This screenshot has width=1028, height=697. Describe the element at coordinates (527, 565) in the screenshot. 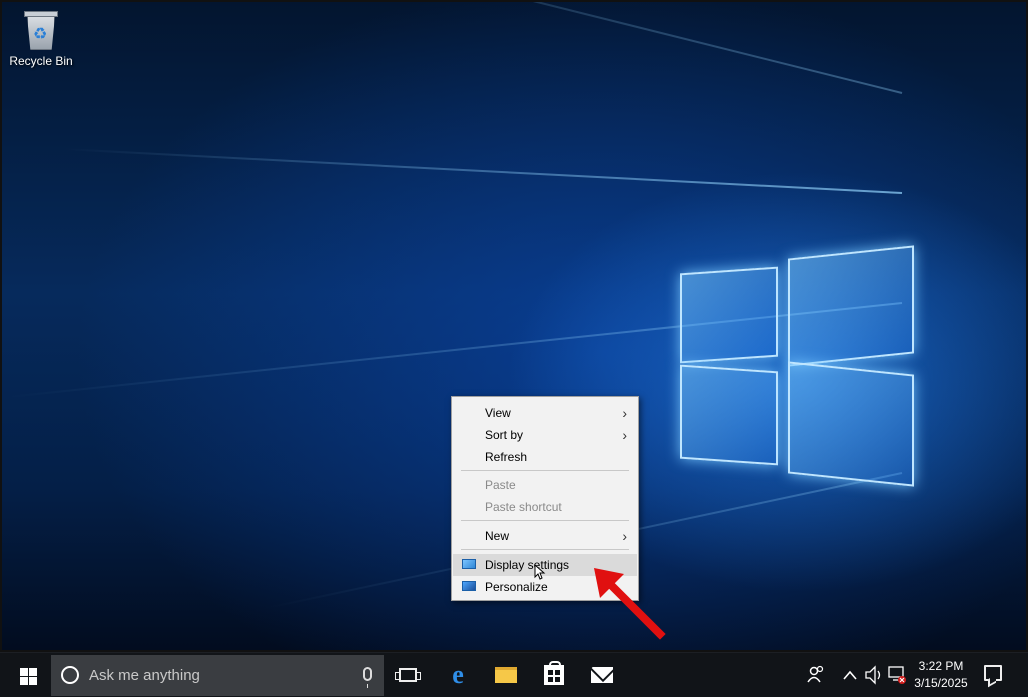

I see `menu-item-label: Display settings` at that location.